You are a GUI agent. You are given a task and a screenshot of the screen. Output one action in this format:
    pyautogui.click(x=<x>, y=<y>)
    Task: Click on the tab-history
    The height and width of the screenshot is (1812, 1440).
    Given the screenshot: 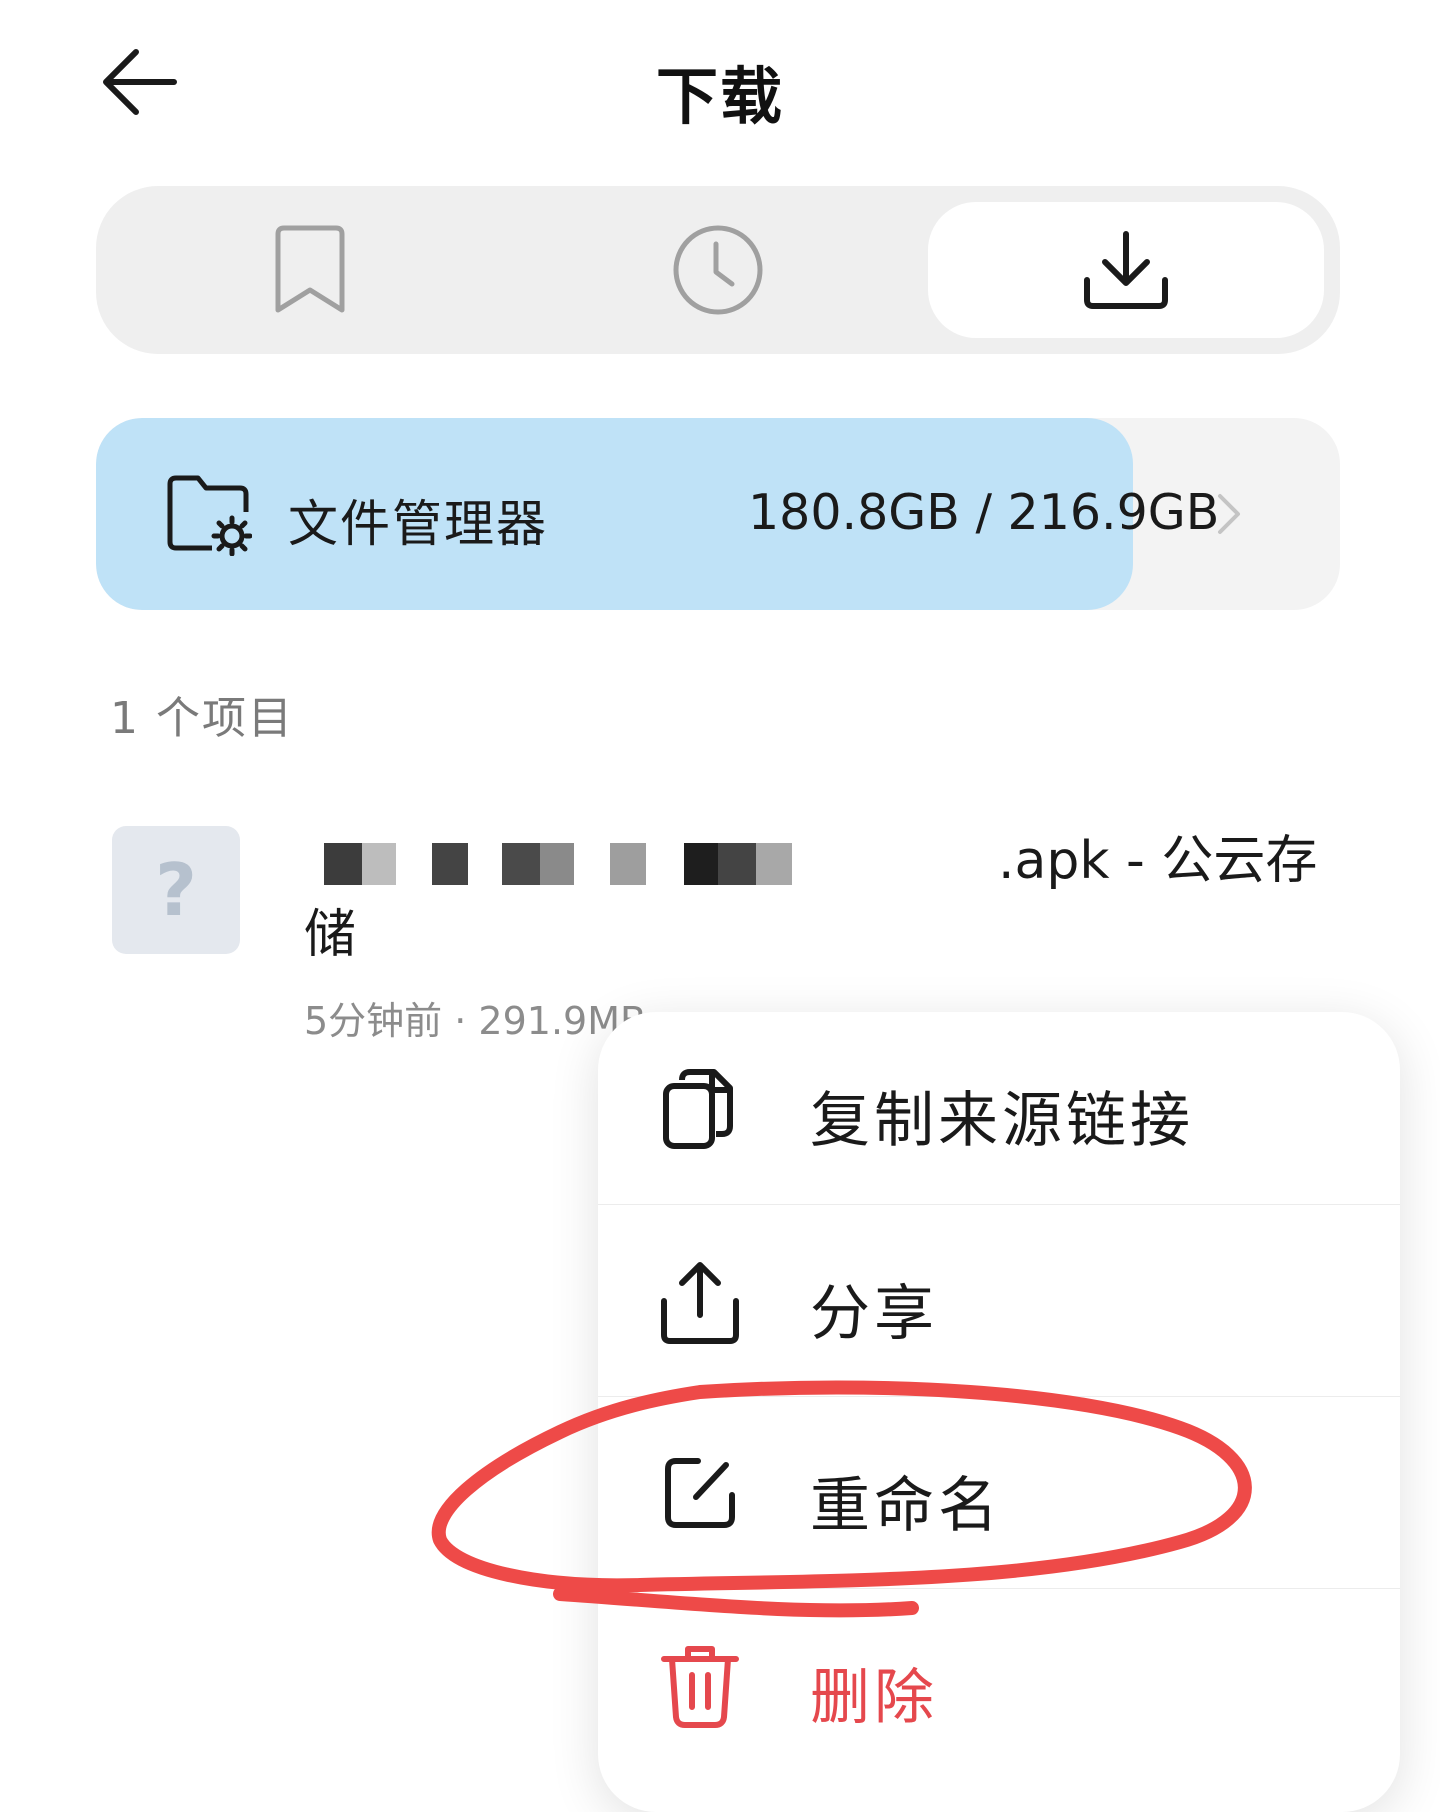 What is the action you would take?
    pyautogui.click(x=718, y=270)
    